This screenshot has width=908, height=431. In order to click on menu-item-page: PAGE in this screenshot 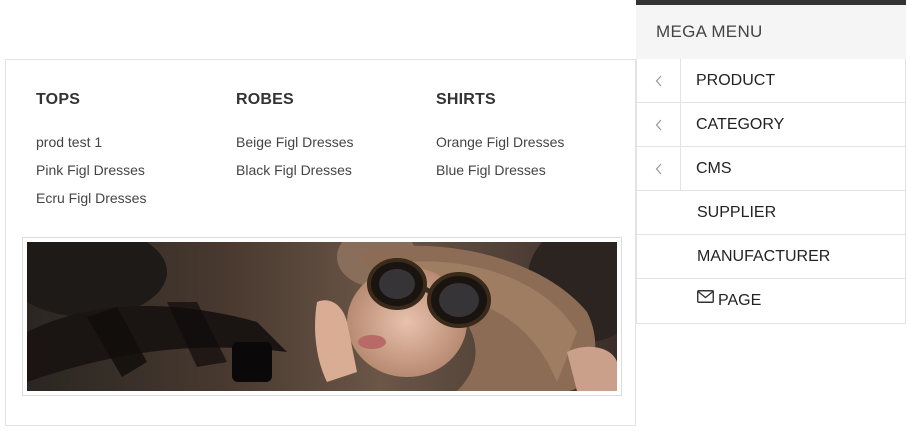, I will do `click(771, 301)`.